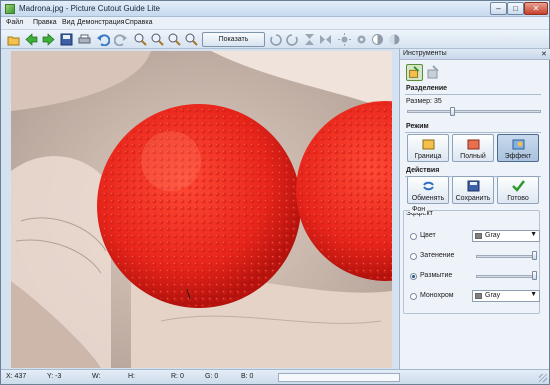 This screenshot has width=550, height=385. What do you see at coordinates (31, 39) in the screenshot?
I see `back-icon` at bounding box center [31, 39].